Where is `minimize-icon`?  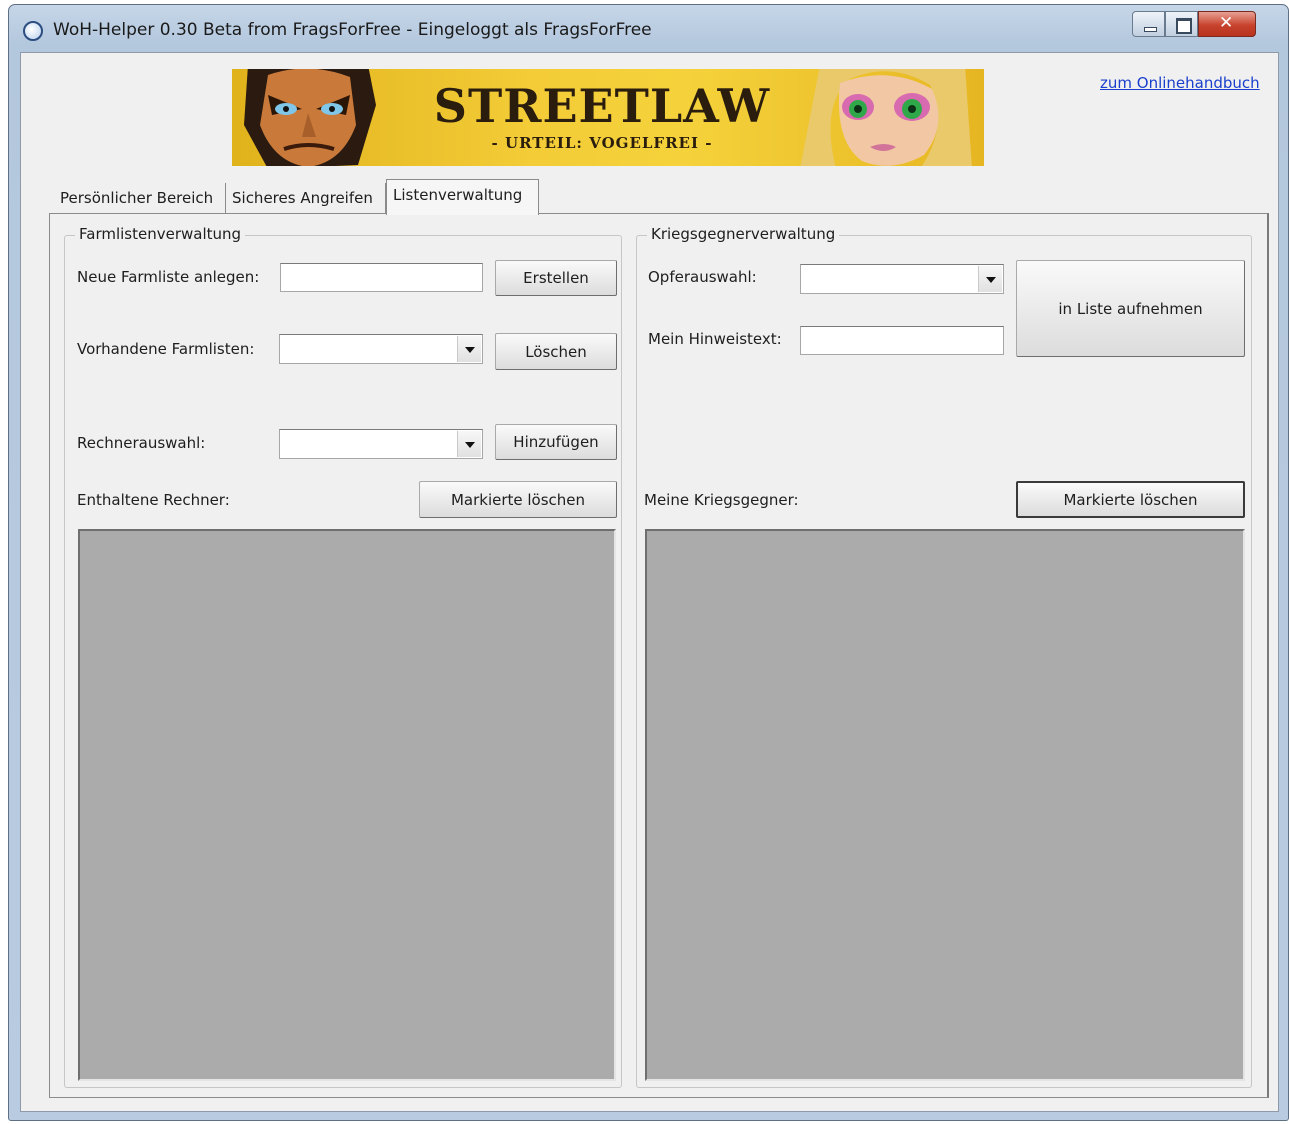 minimize-icon is located at coordinates (1148, 24).